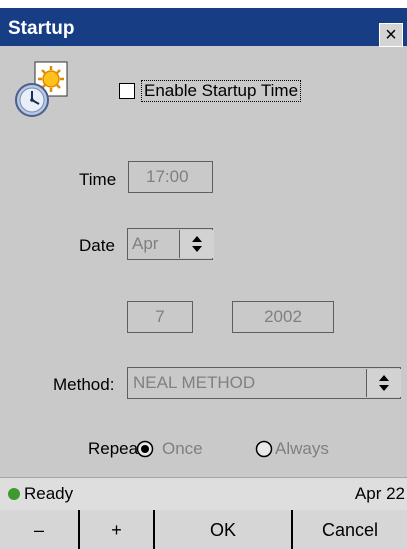  Describe the element at coordinates (350, 529) in the screenshot. I see `cancel-button: Cancel` at that location.